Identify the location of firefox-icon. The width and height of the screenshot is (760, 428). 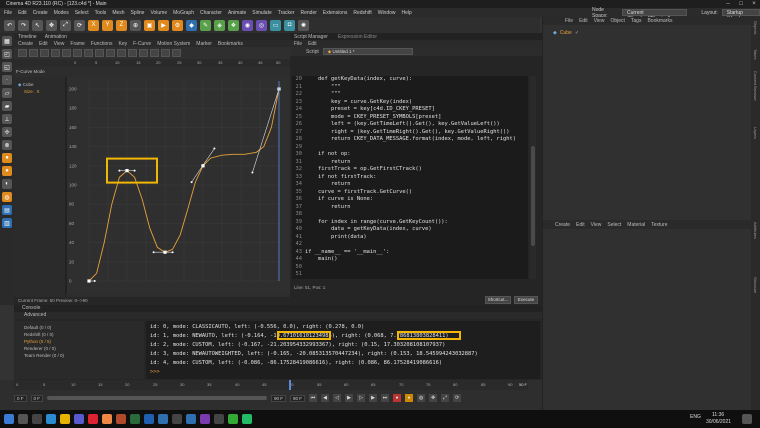
(107, 419).